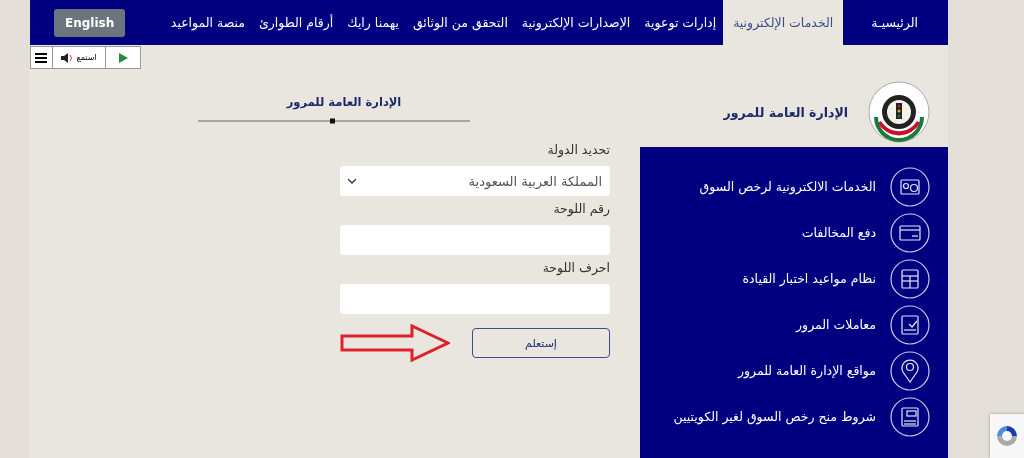 This screenshot has width=1024, height=458. Describe the element at coordinates (460, 22) in the screenshot. I see `nav-tab: التحقق من الوثائق` at that location.